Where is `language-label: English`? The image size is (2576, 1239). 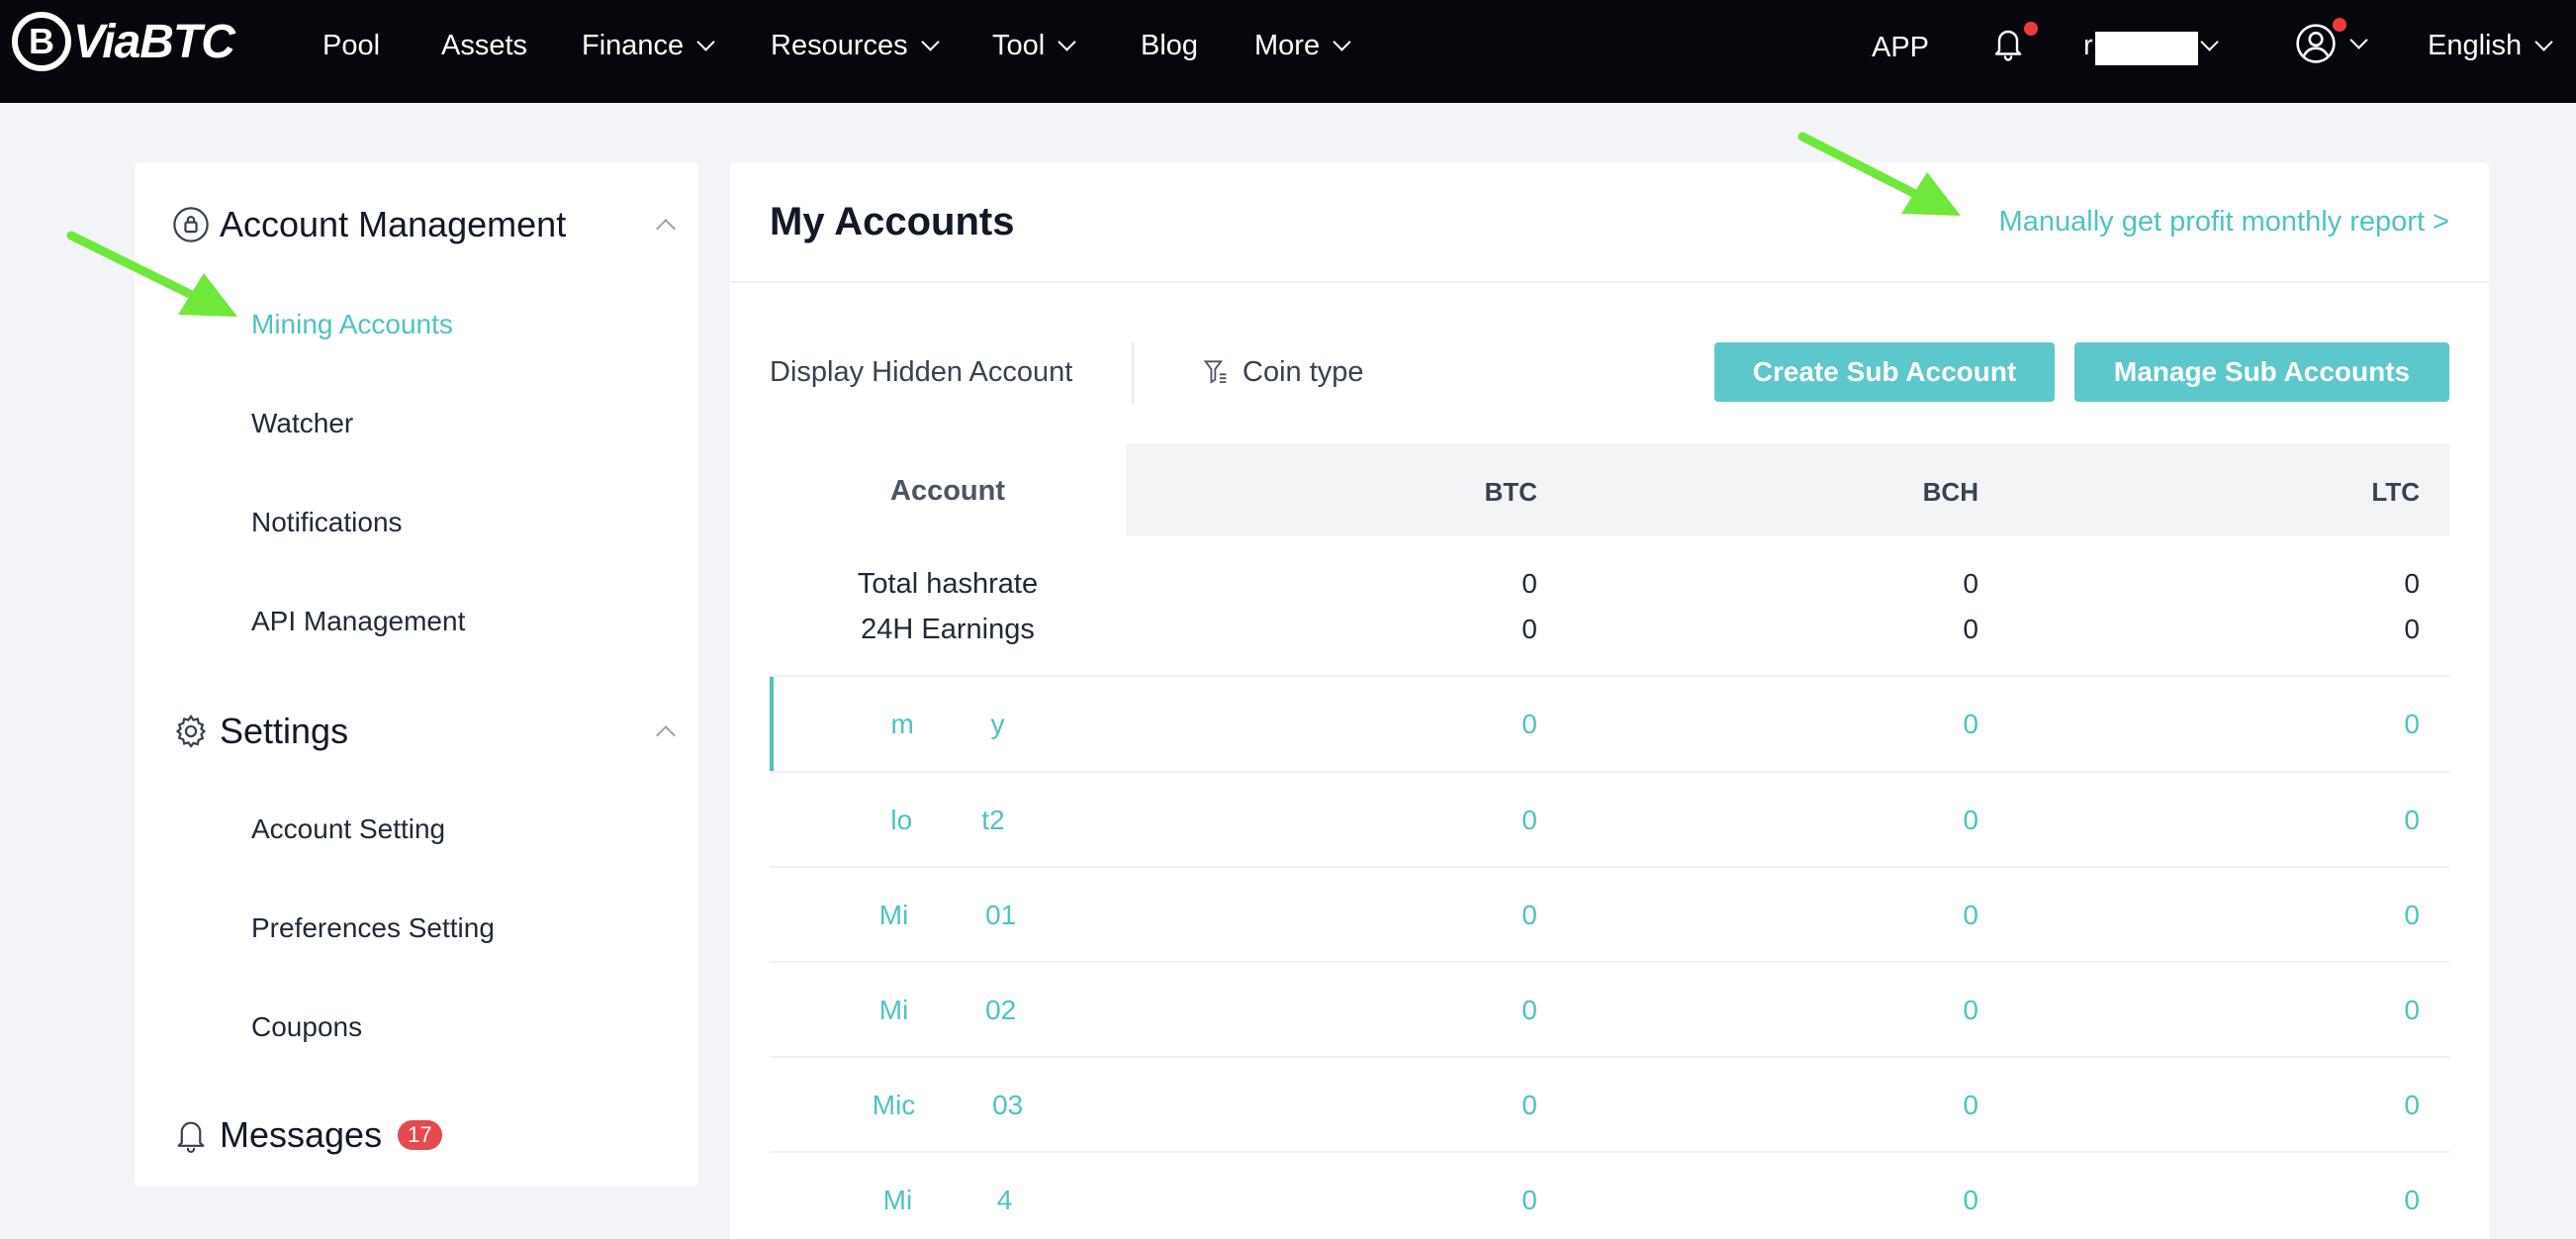
language-label: English is located at coordinates (2476, 45).